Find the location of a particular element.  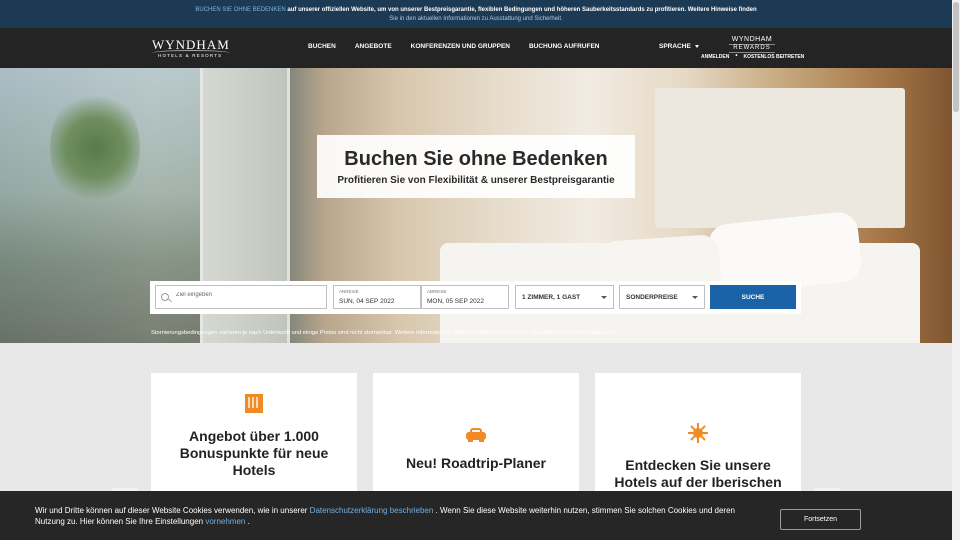

hero-headboard is located at coordinates (780, 158).